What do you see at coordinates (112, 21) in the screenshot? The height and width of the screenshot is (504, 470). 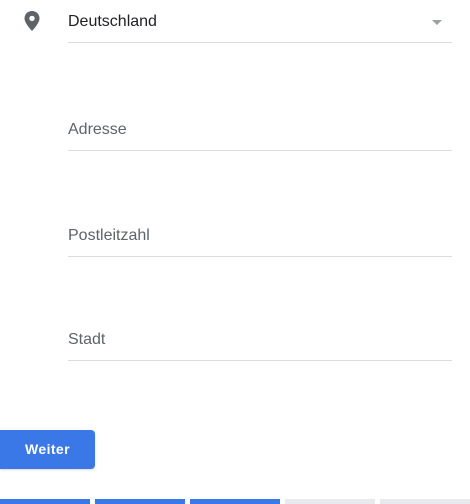 I see `country-select-value: Deutschland` at bounding box center [112, 21].